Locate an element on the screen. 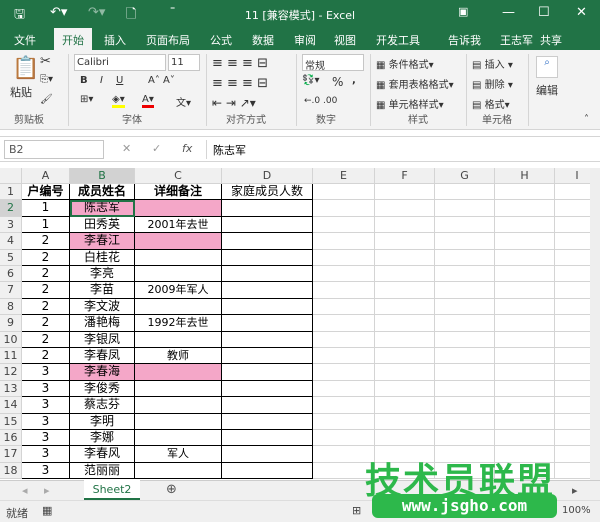  cell-B8: 李文波 is located at coordinates (102, 307).